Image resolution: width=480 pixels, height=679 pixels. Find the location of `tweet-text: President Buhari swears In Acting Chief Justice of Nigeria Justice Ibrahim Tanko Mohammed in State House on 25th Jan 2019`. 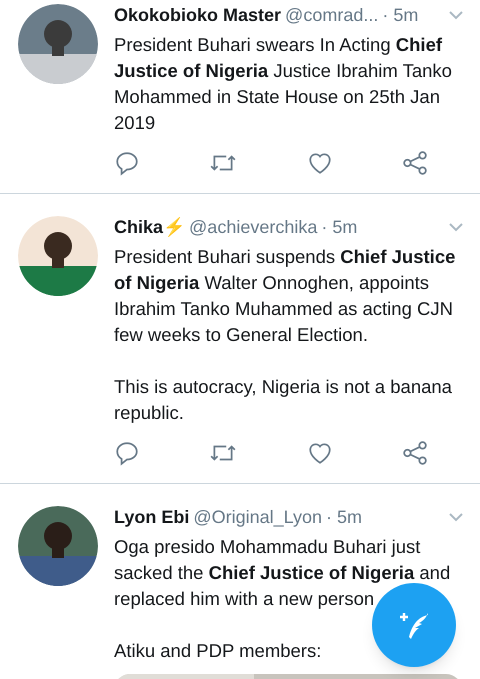

tweet-text: President Buhari swears In Acting Chief Justice of Nigeria Justice Ibrahim Tanko Mohammed in State House on 25th Jan 2019 is located at coordinates (283, 84).